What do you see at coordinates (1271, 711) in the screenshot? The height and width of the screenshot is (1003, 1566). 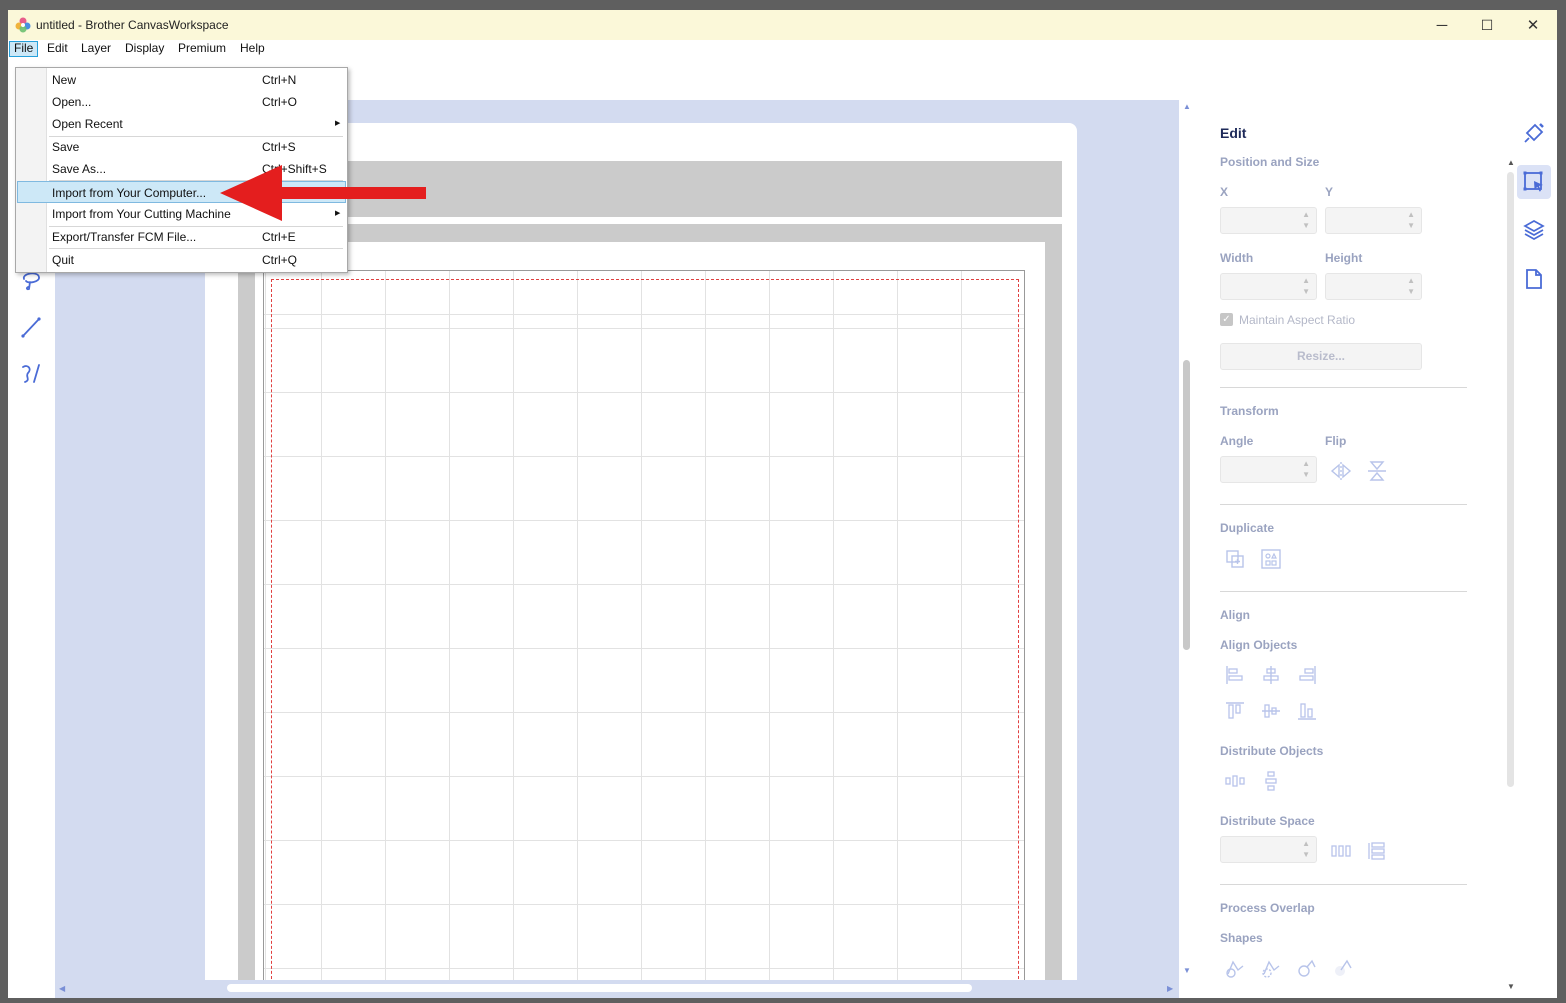 I see `align-middle-icon` at bounding box center [1271, 711].